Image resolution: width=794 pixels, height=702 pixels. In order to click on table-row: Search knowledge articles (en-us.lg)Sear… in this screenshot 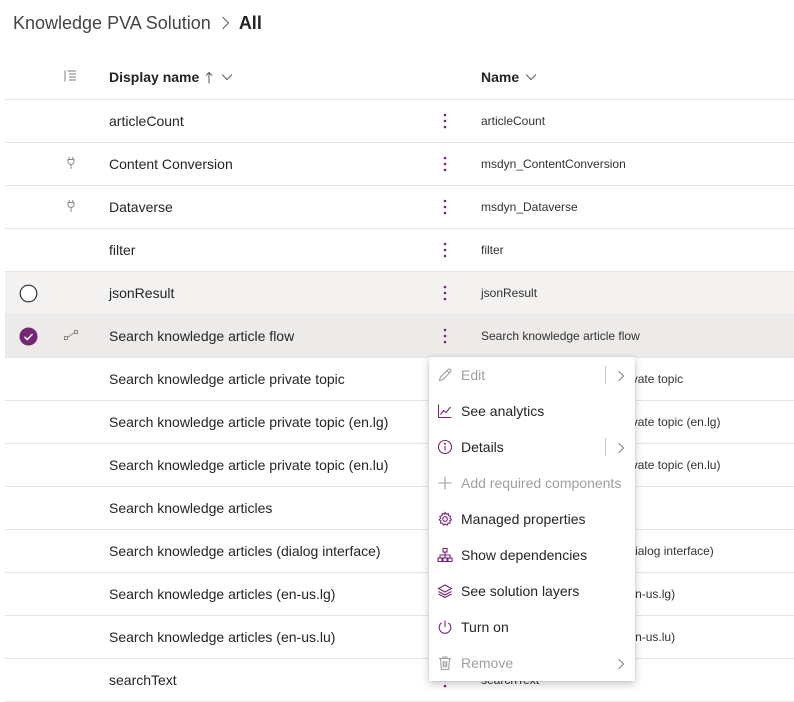, I will do `click(399, 594)`.